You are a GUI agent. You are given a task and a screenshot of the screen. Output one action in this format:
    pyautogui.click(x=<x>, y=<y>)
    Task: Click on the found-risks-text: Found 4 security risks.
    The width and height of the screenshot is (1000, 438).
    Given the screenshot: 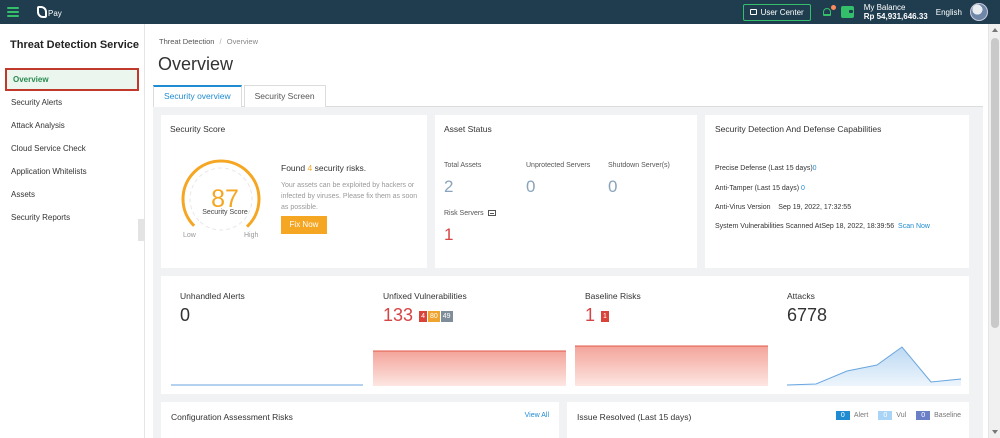 What is the action you would take?
    pyautogui.click(x=323, y=168)
    